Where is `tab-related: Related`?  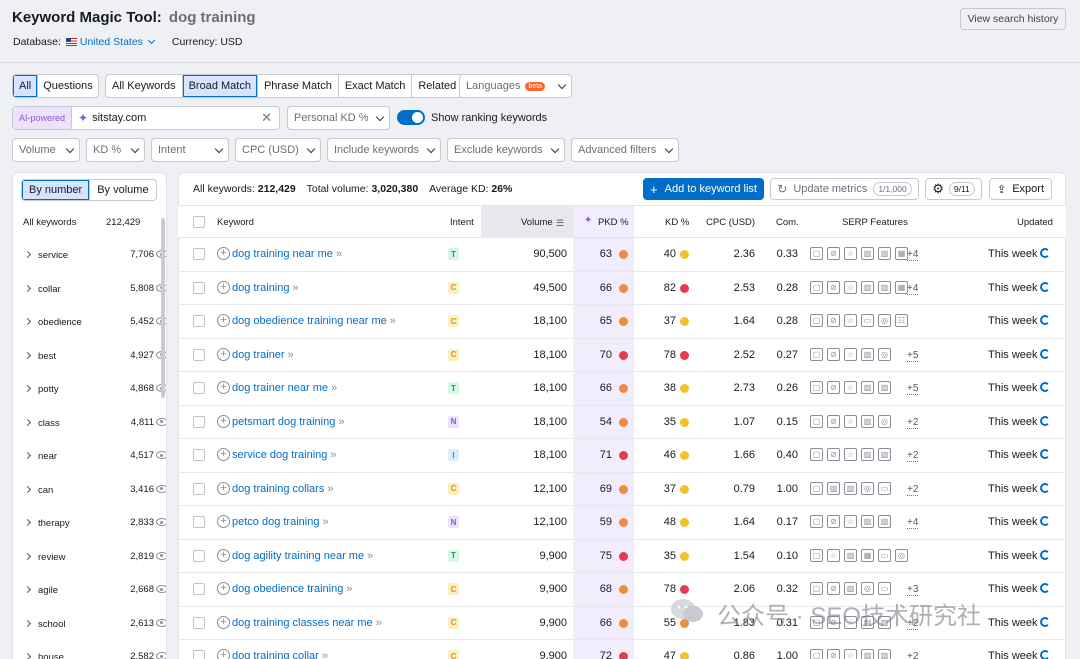
tab-related: Related is located at coordinates (437, 86).